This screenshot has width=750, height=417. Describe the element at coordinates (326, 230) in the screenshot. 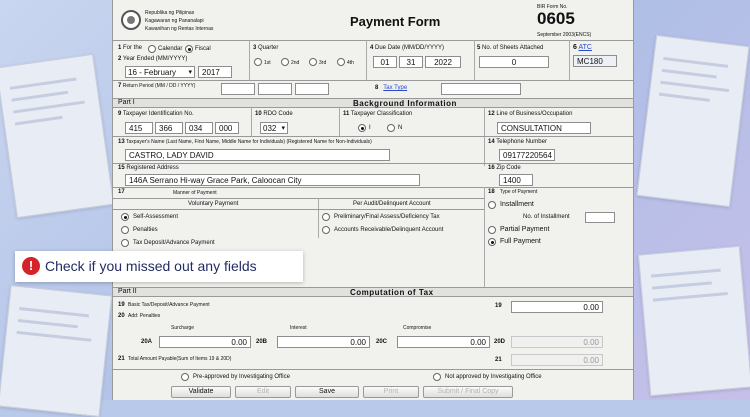

I see `accounts-receivable-radio` at that location.